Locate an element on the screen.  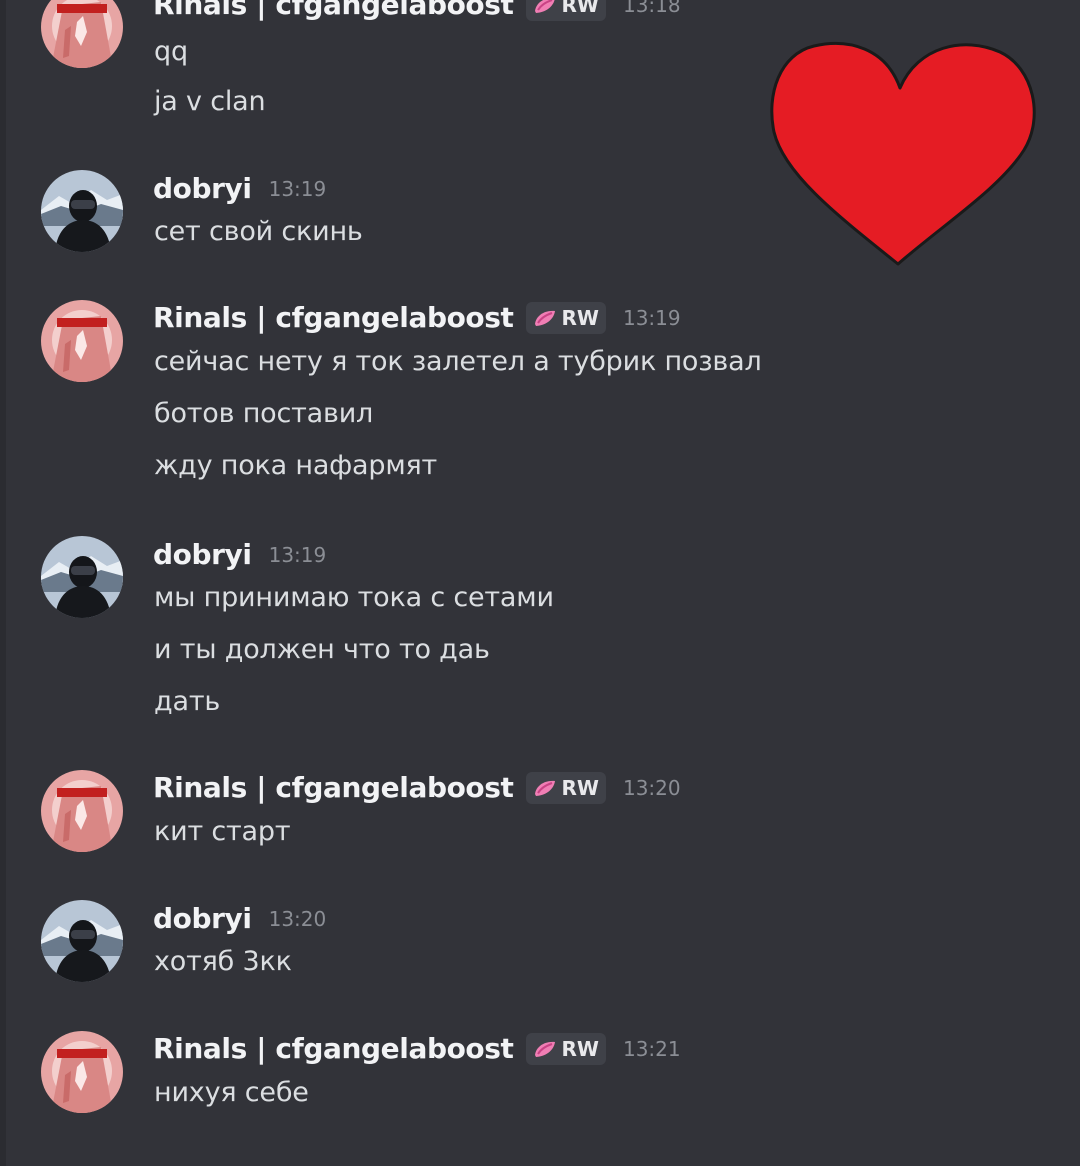
message-text: ботов поставил is located at coordinates (264, 413).